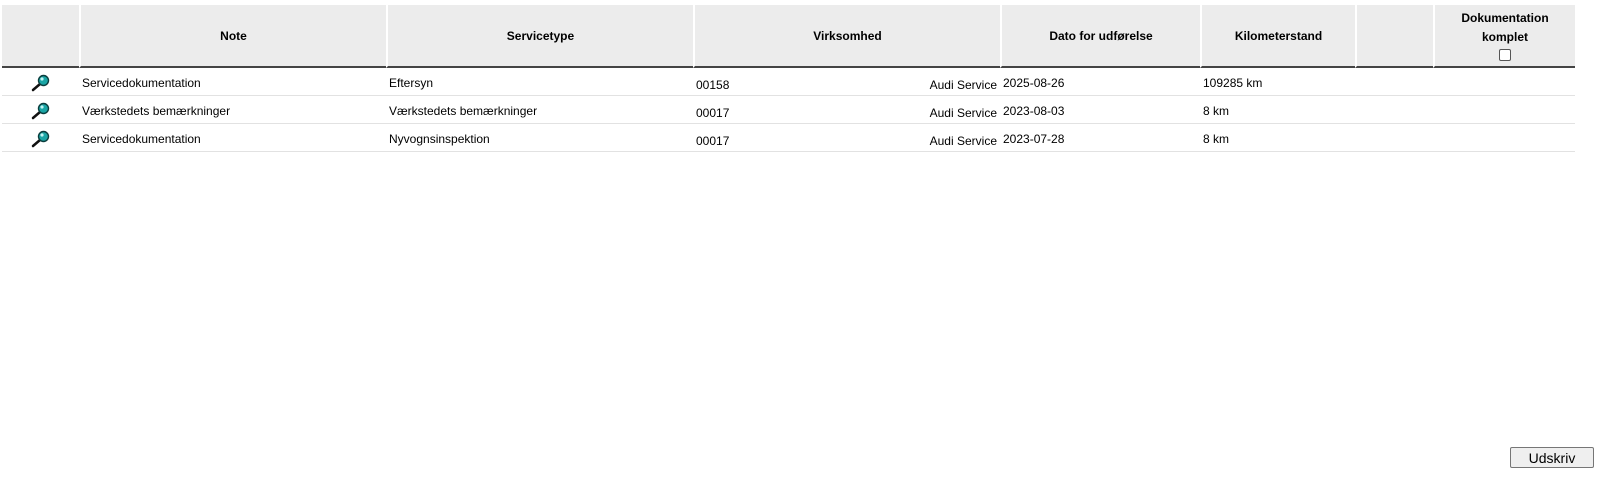 The image size is (1600, 481). What do you see at coordinates (1100, 138) in the screenshot?
I see `dato-cell: 2023-07-28` at bounding box center [1100, 138].